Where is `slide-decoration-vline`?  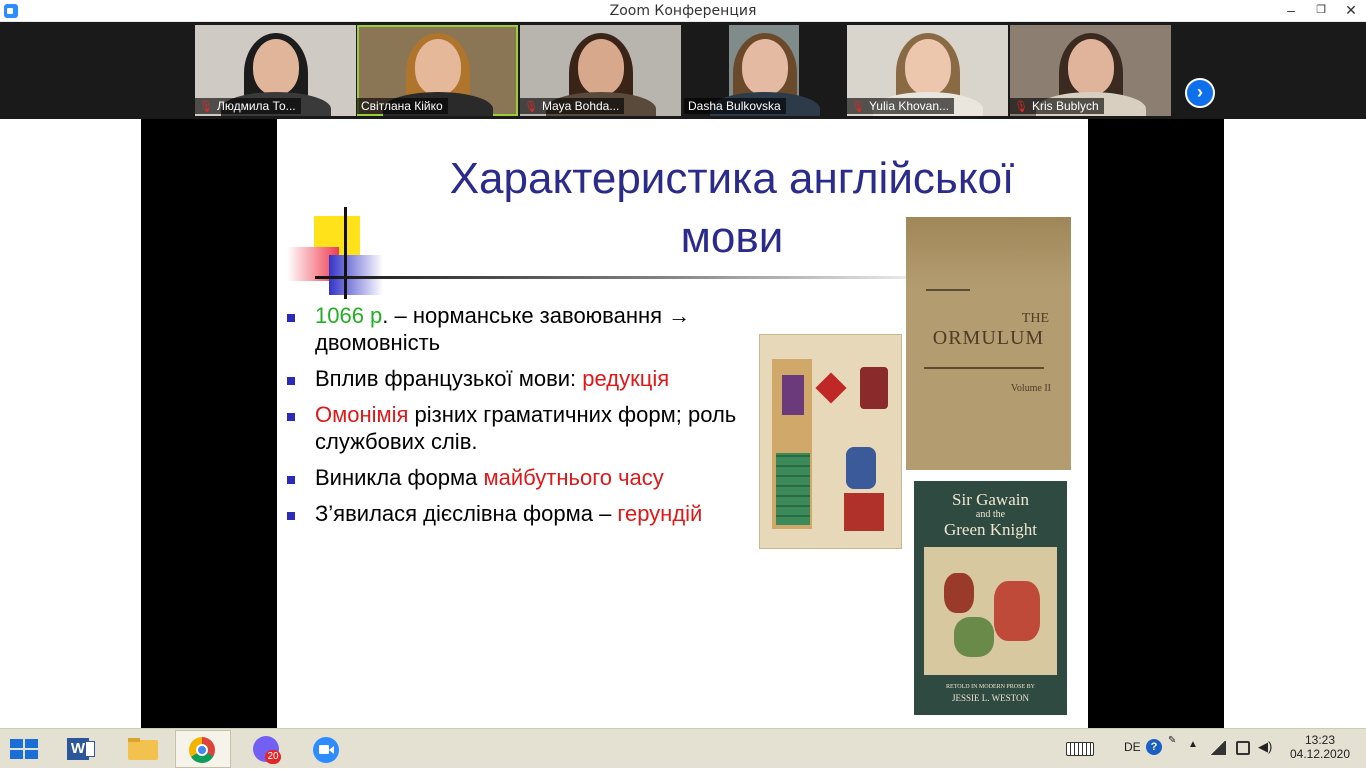 slide-decoration-vline is located at coordinates (345, 253).